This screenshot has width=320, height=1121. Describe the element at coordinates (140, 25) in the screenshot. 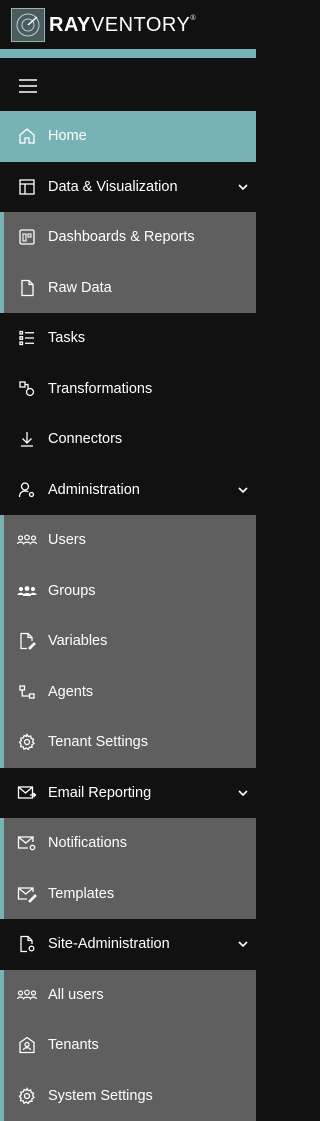

I see `logo-thin: VENTORY` at that location.